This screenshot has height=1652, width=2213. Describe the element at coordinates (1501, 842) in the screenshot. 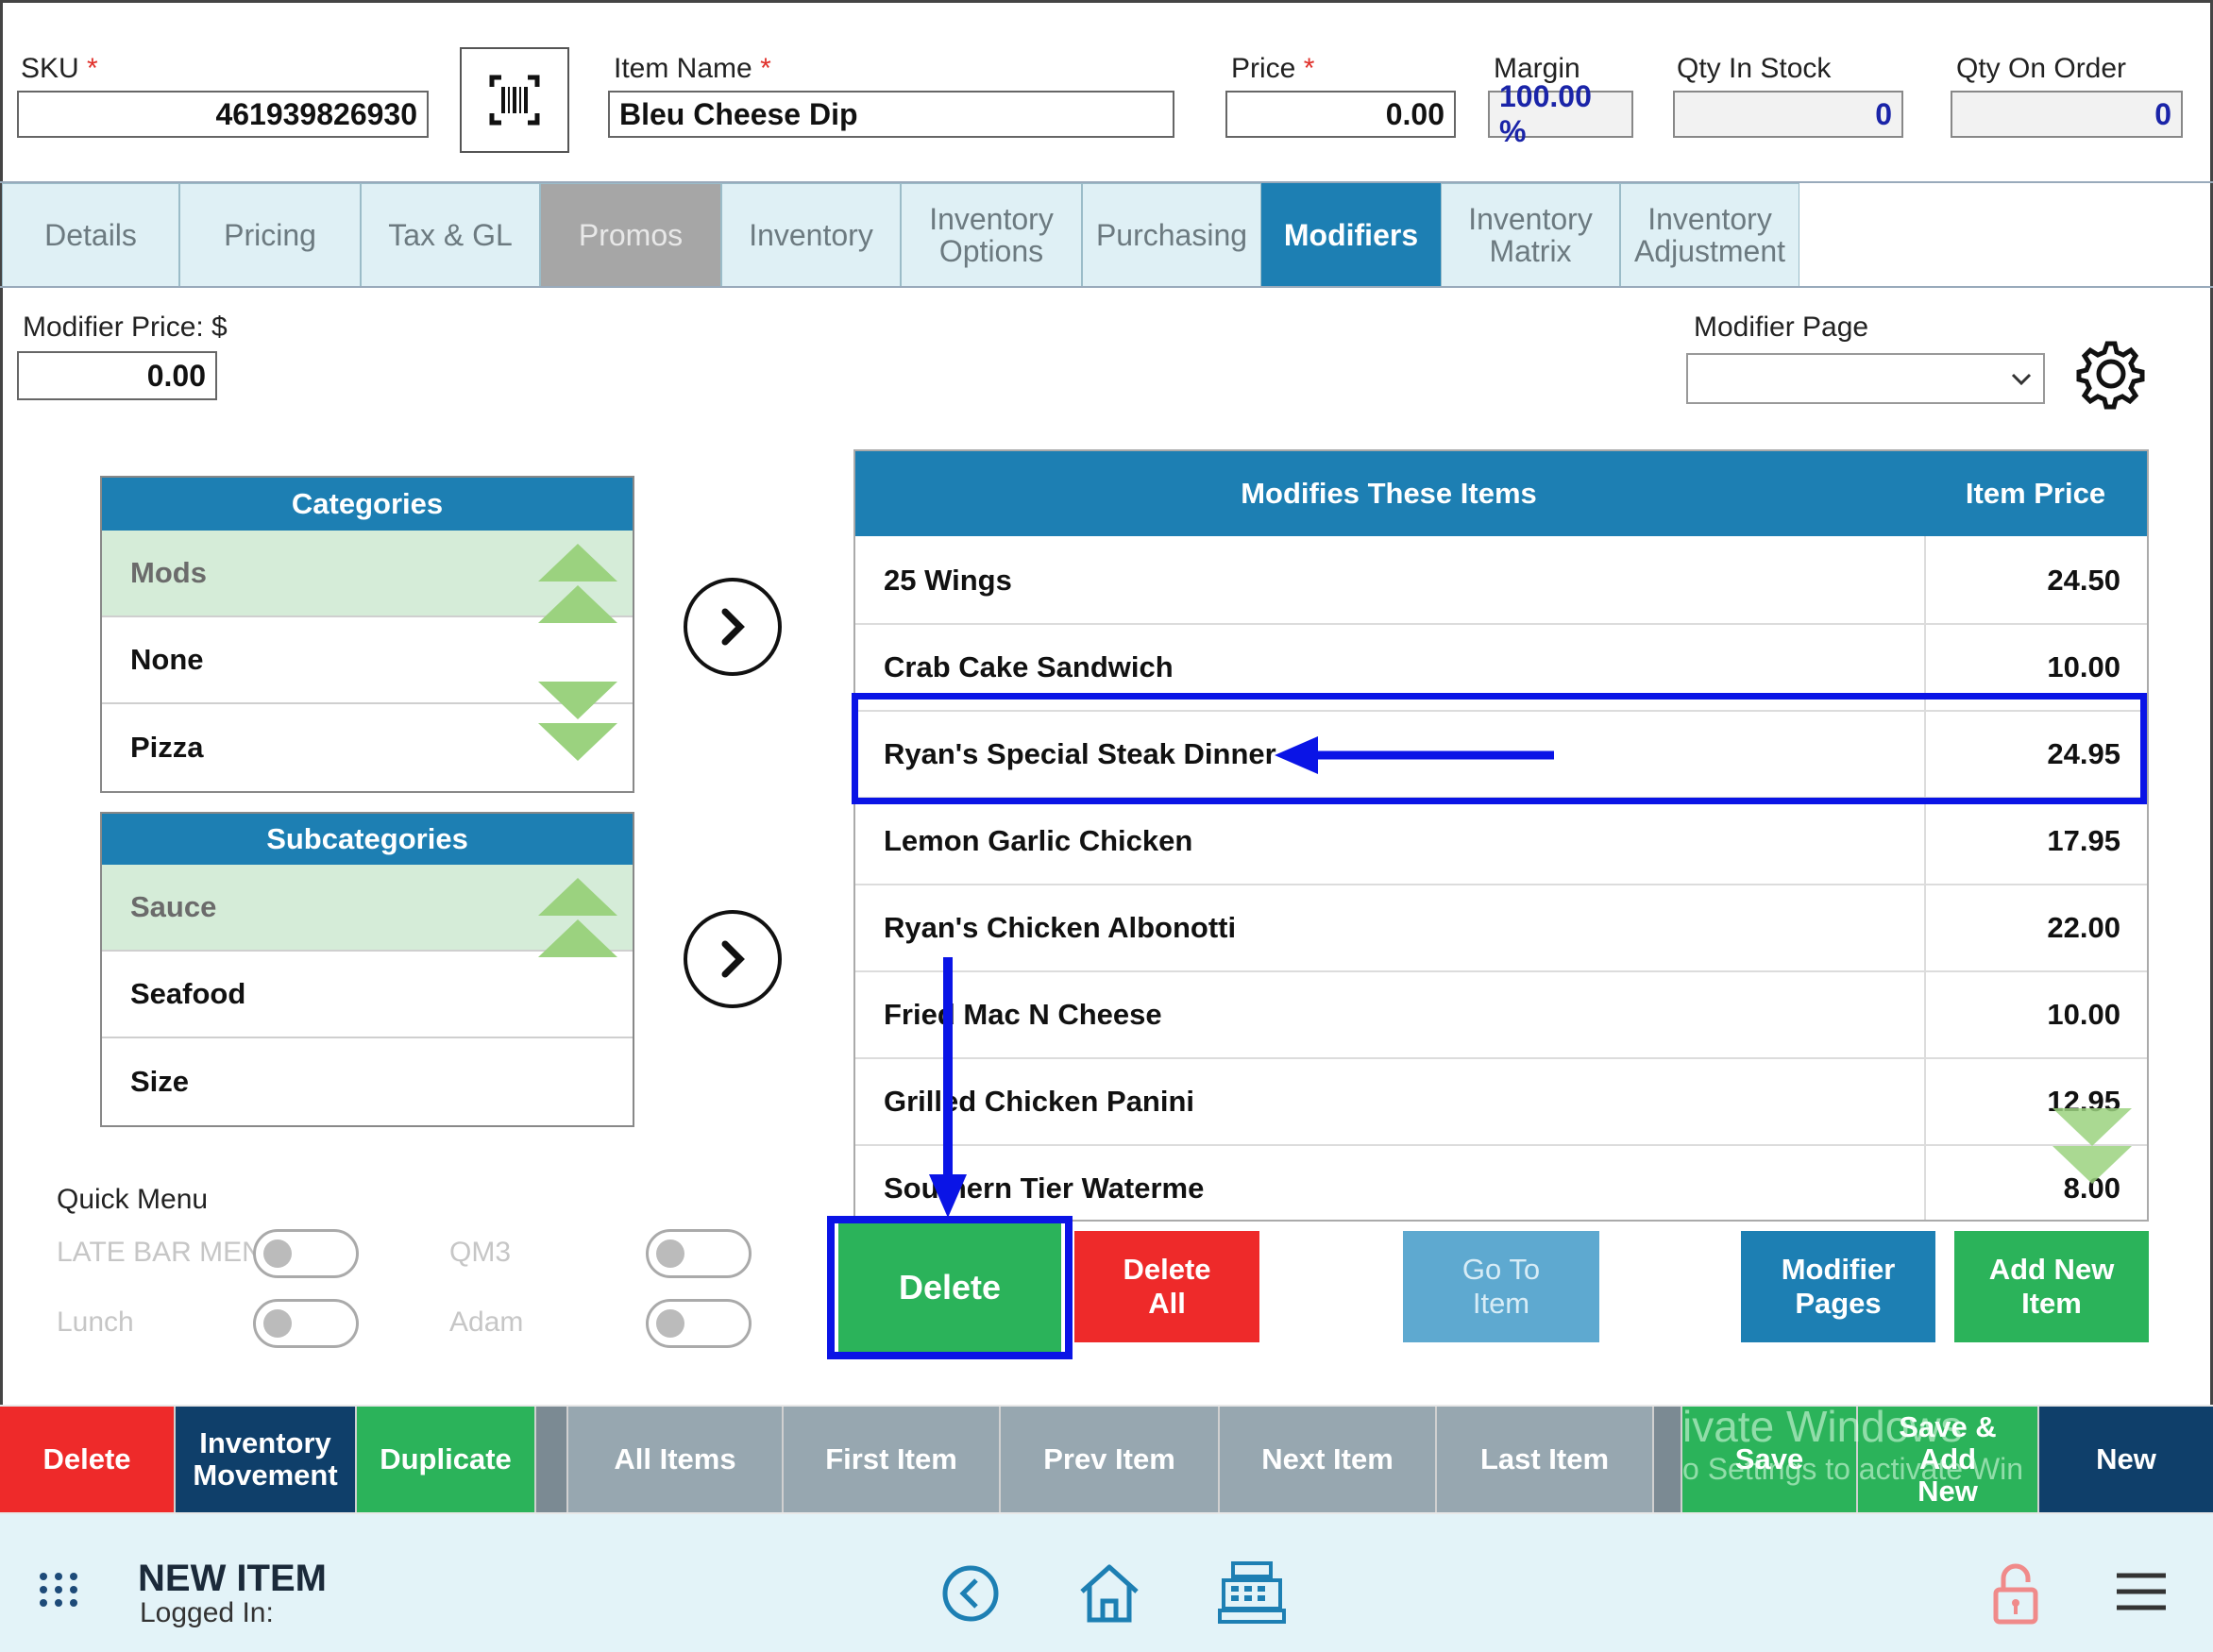

I see `table-row: Lemon Garlic Chicken 17.95` at that location.